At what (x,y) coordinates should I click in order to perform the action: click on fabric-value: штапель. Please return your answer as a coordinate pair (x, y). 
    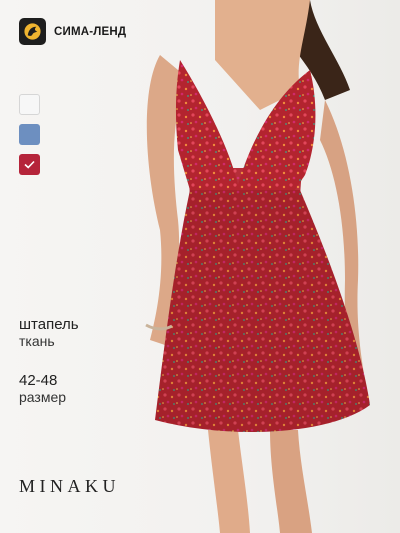
    Looking at the image, I should click on (49, 324).